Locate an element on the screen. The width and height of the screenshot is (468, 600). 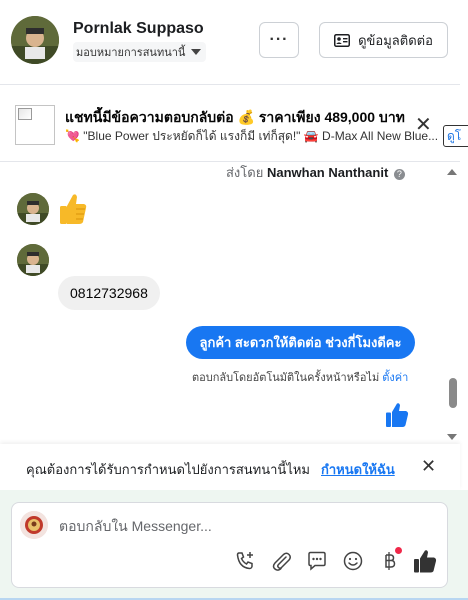
emoji-icon is located at coordinates (353, 561).